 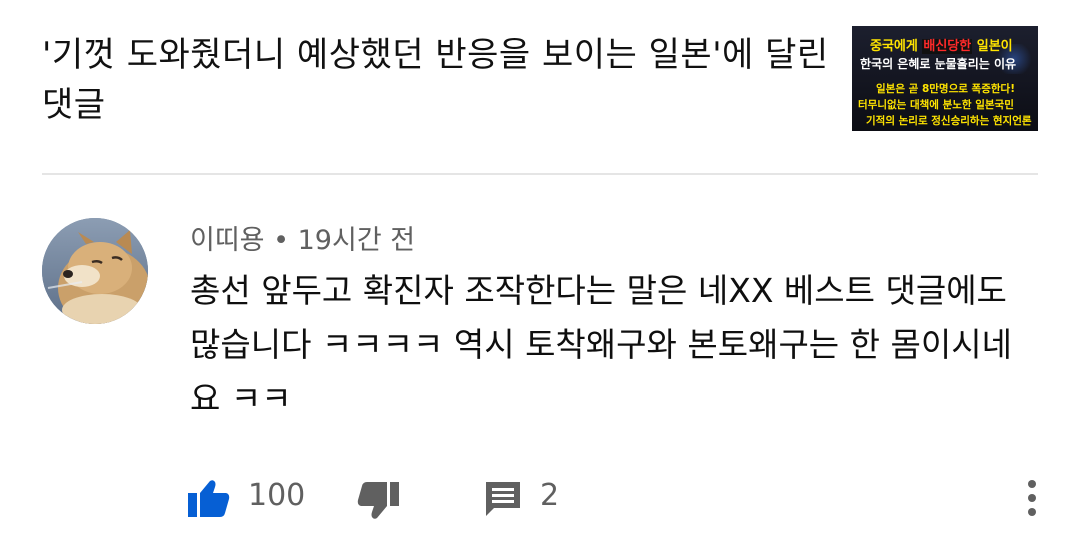 I want to click on avatar, so click(x=95, y=271).